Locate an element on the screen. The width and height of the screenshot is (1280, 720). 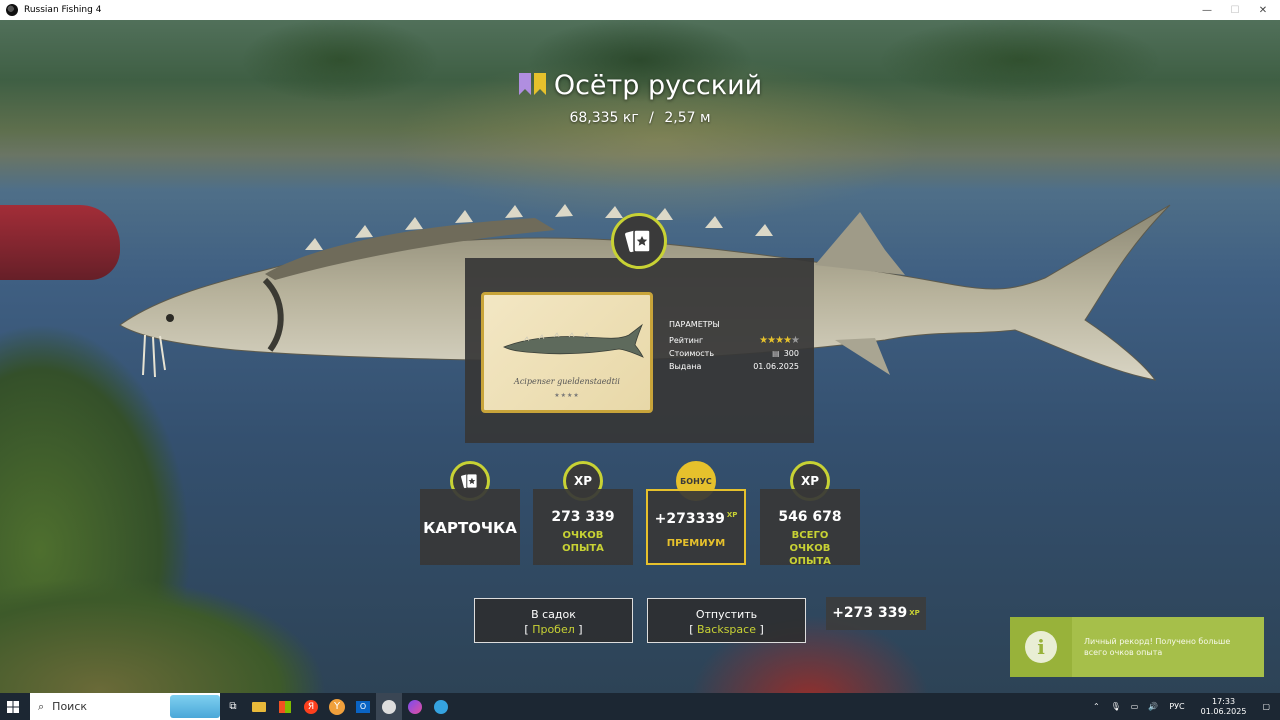
search-placeholder: Поиск is located at coordinates (70, 706).